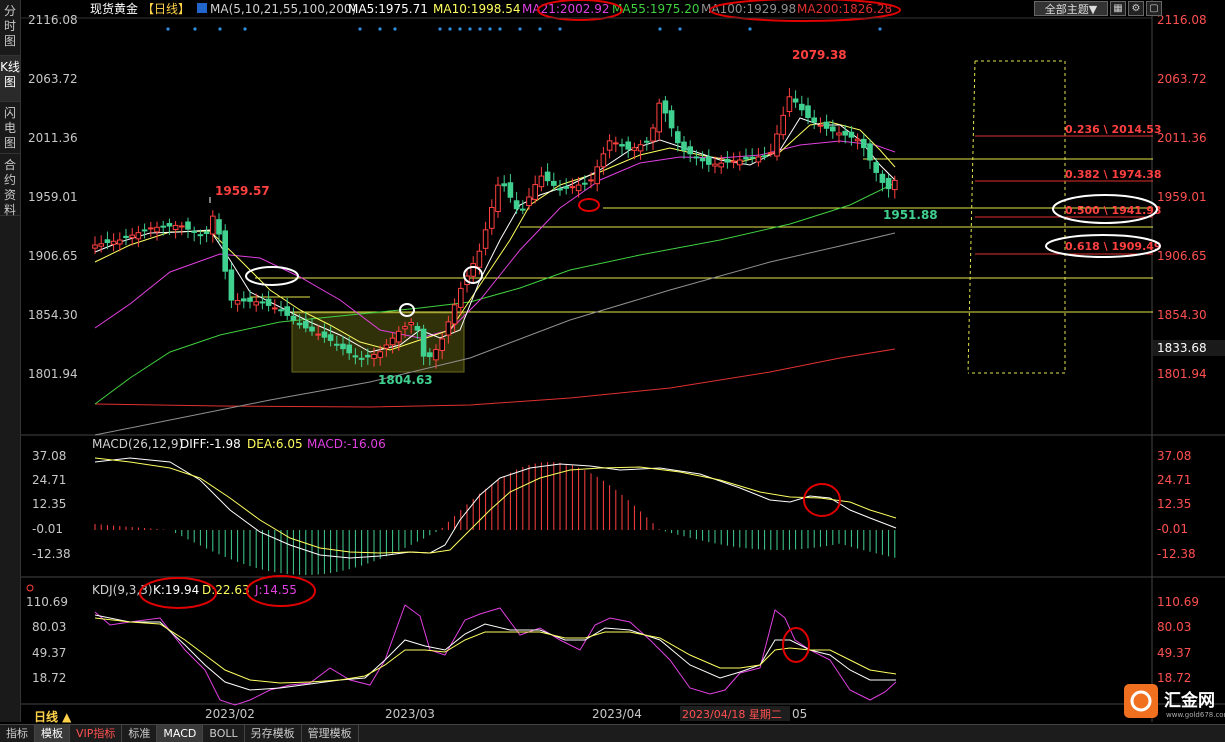 This screenshot has width=1225, height=742. Describe the element at coordinates (1154, 8) in the screenshot. I see `window-icon: ▢` at that location.